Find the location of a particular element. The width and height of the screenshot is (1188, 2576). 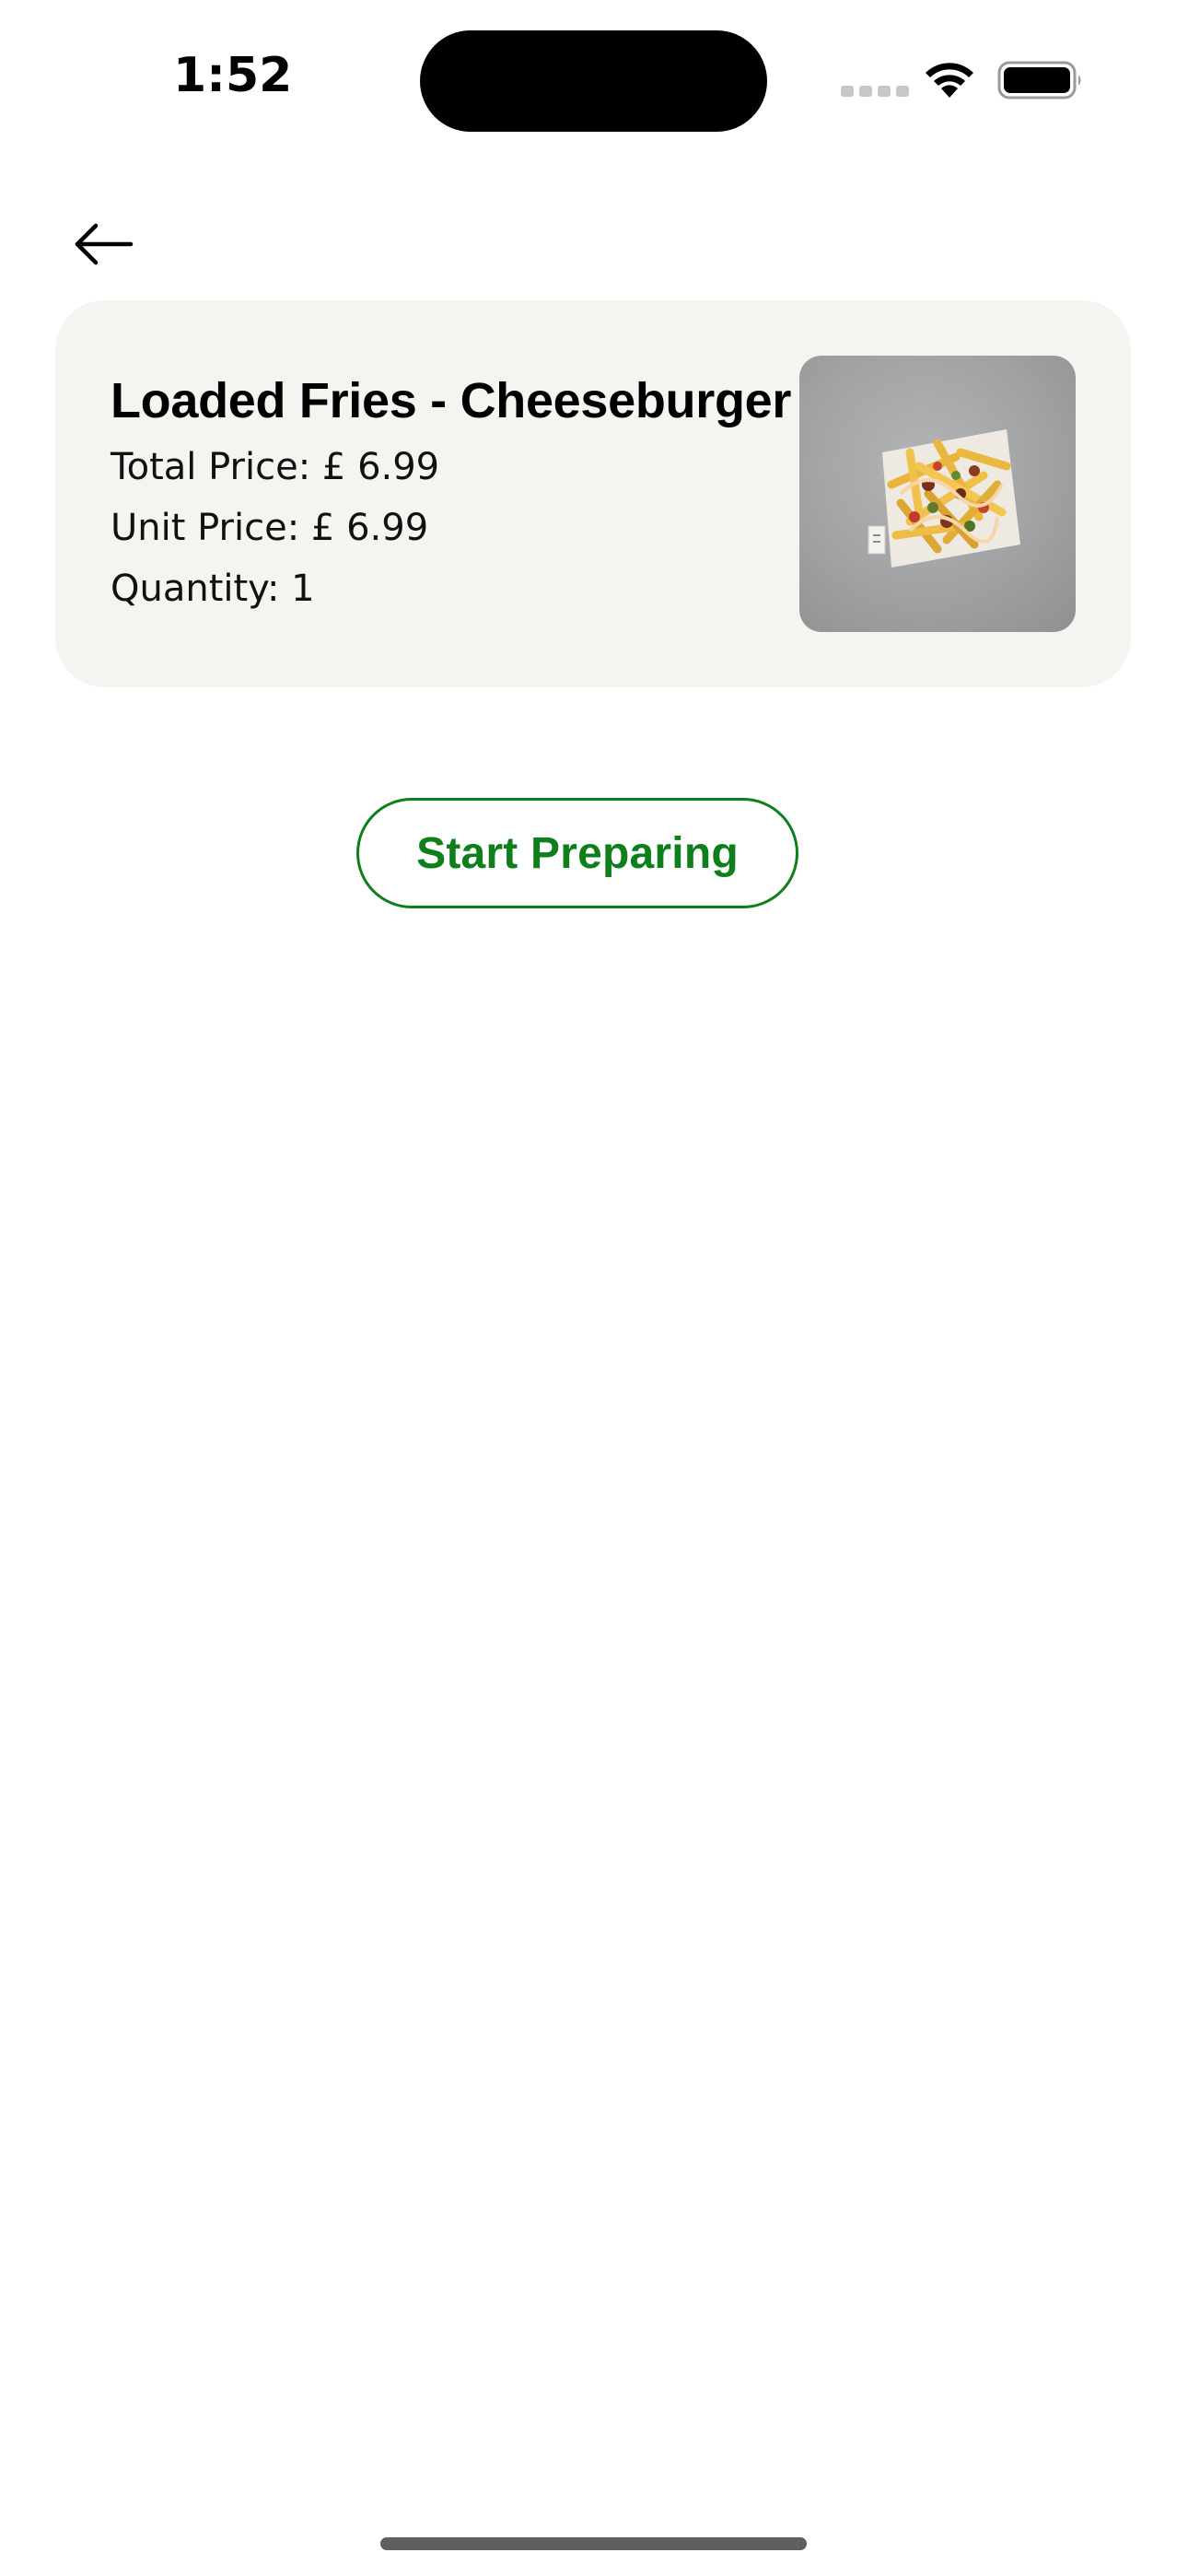

start-preparing-button: Start Preparing is located at coordinates (577, 853).